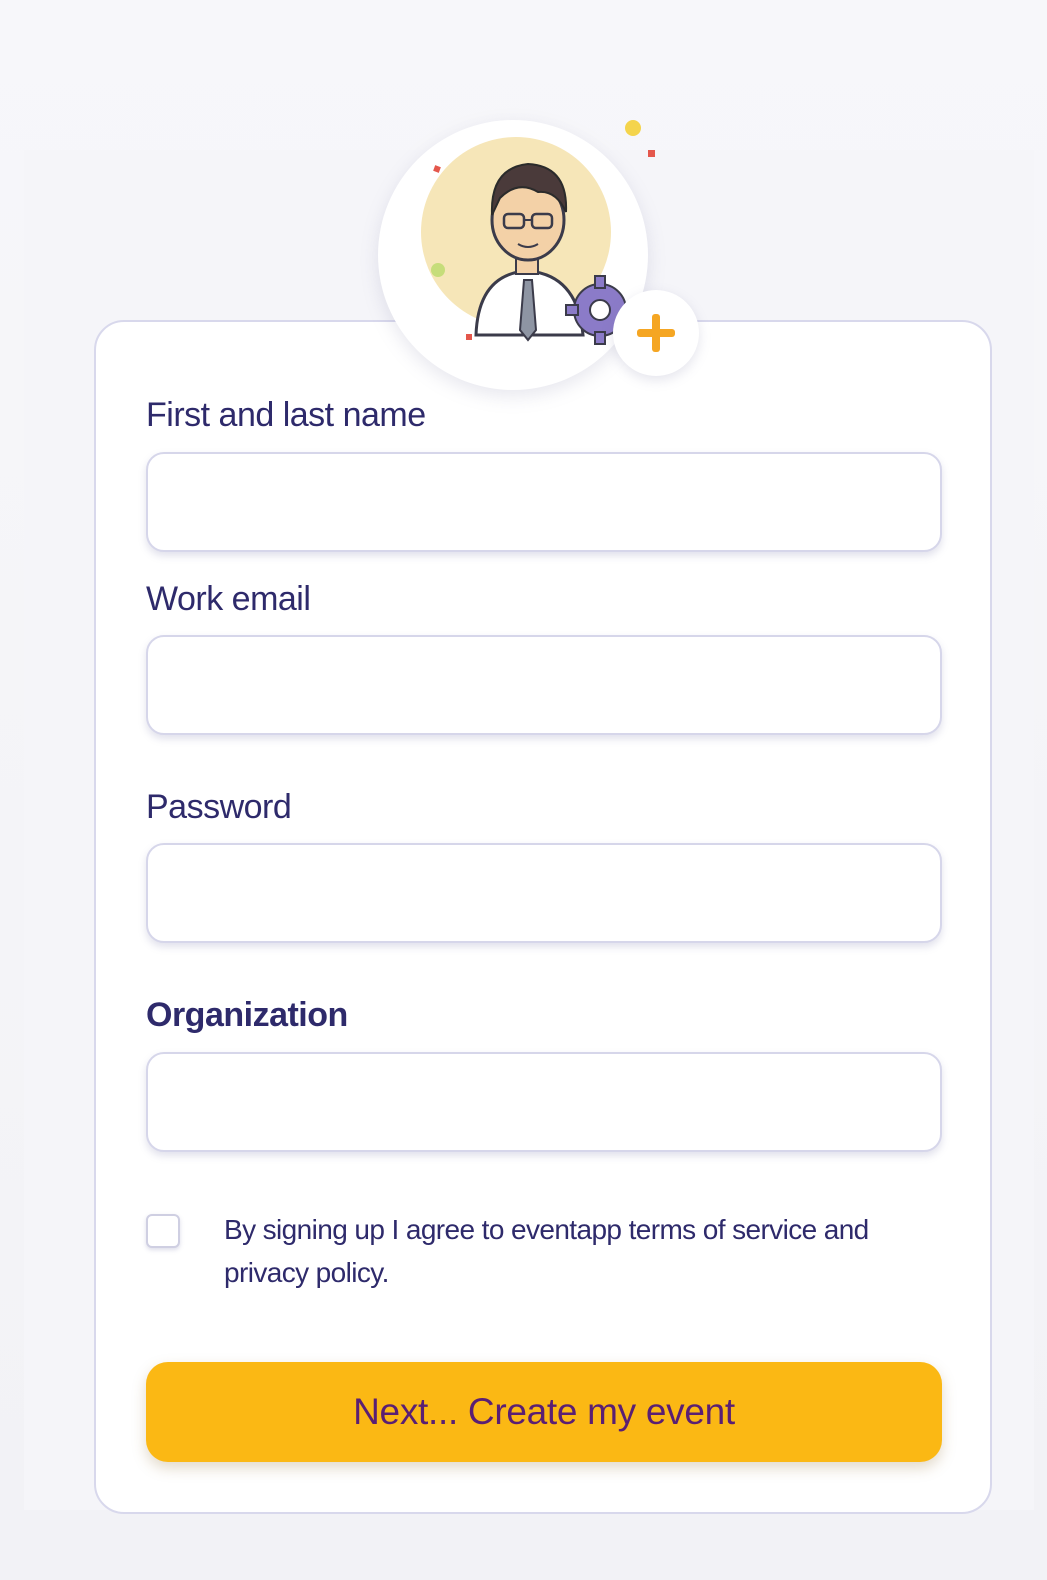 Image resolution: width=1047 pixels, height=1580 pixels. I want to click on avatar, so click(545, 262).